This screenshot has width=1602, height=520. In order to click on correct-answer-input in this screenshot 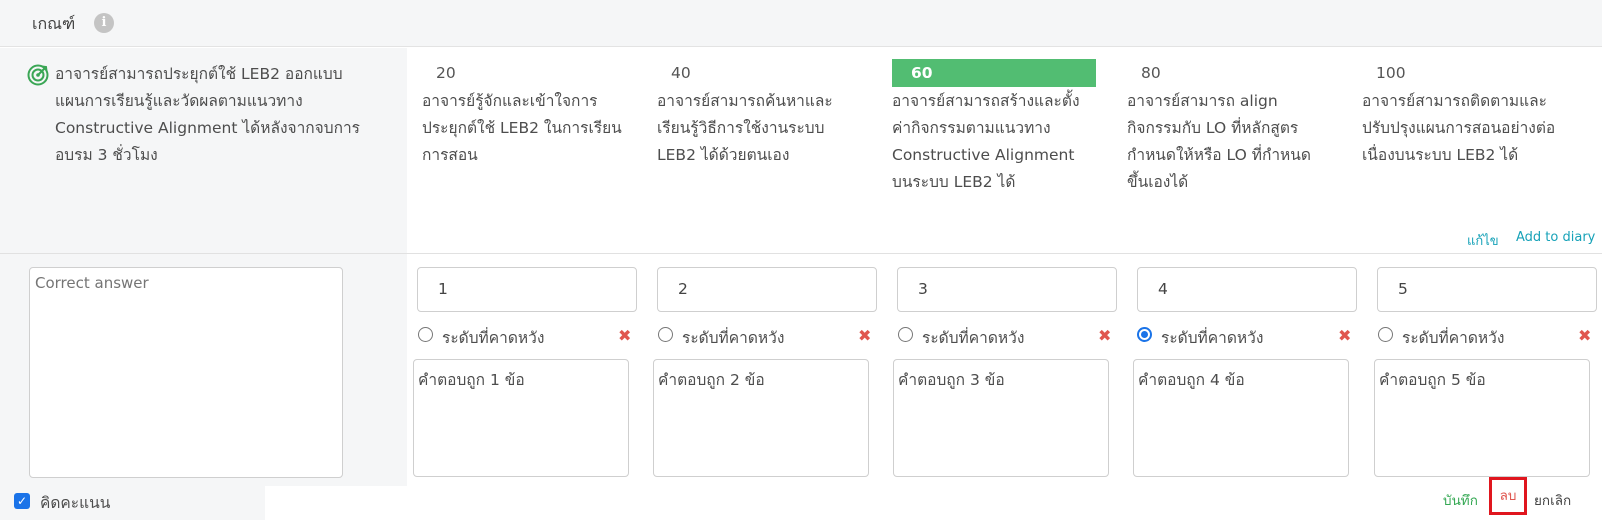, I will do `click(186, 372)`.